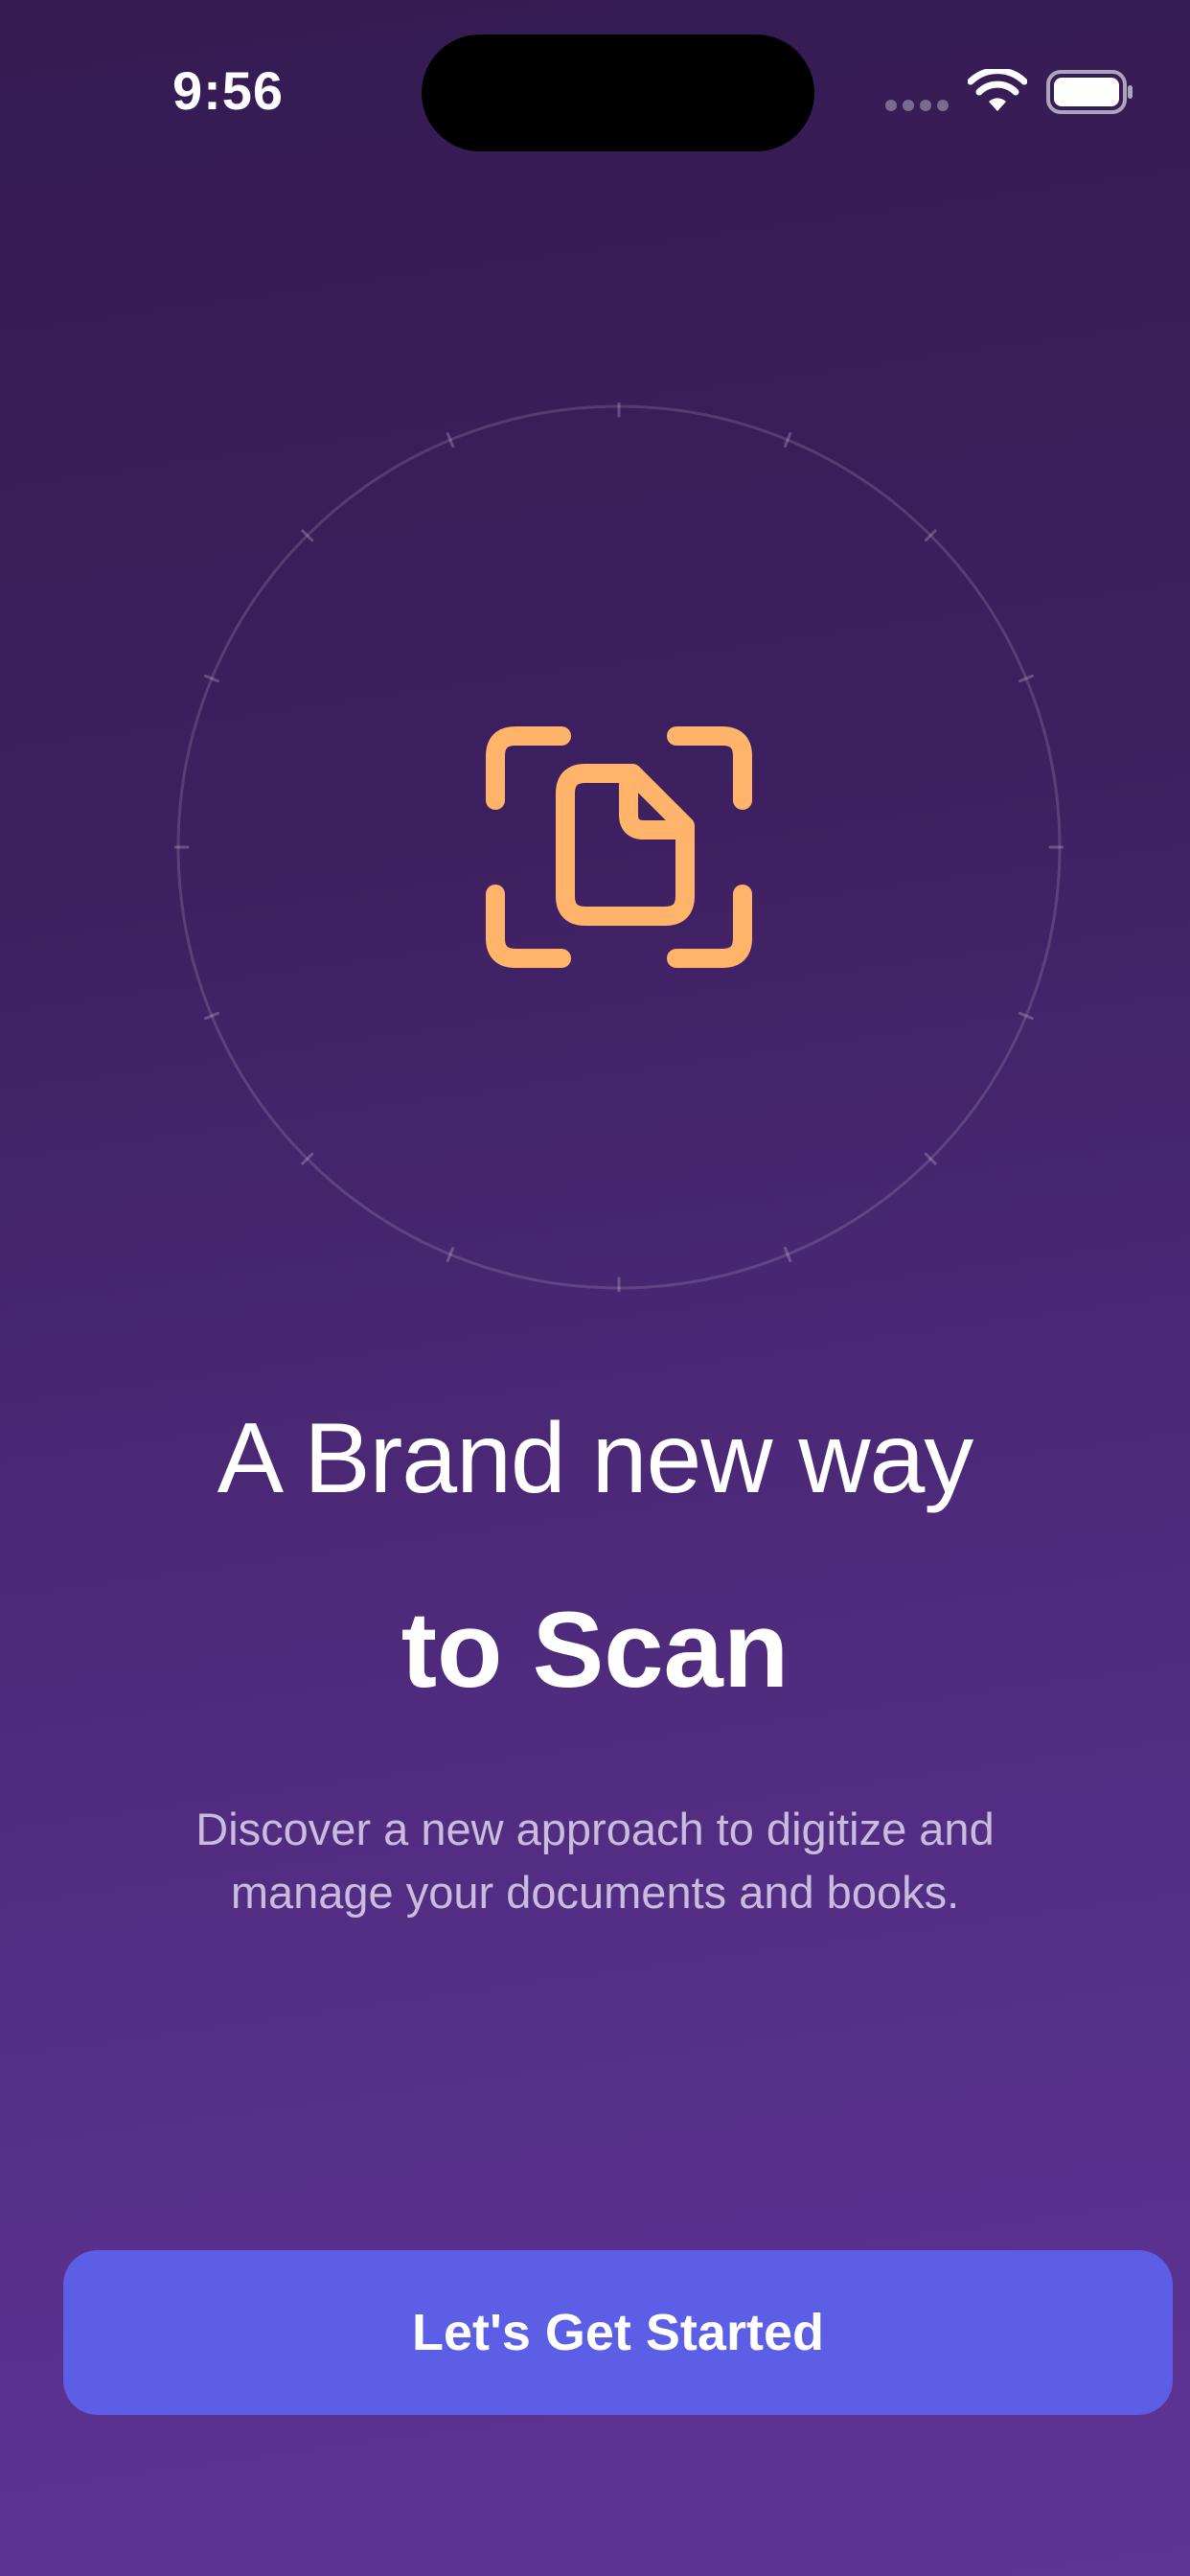 Image resolution: width=1190 pixels, height=2576 pixels. I want to click on headline-line-1: A Brand new way, so click(595, 1458).